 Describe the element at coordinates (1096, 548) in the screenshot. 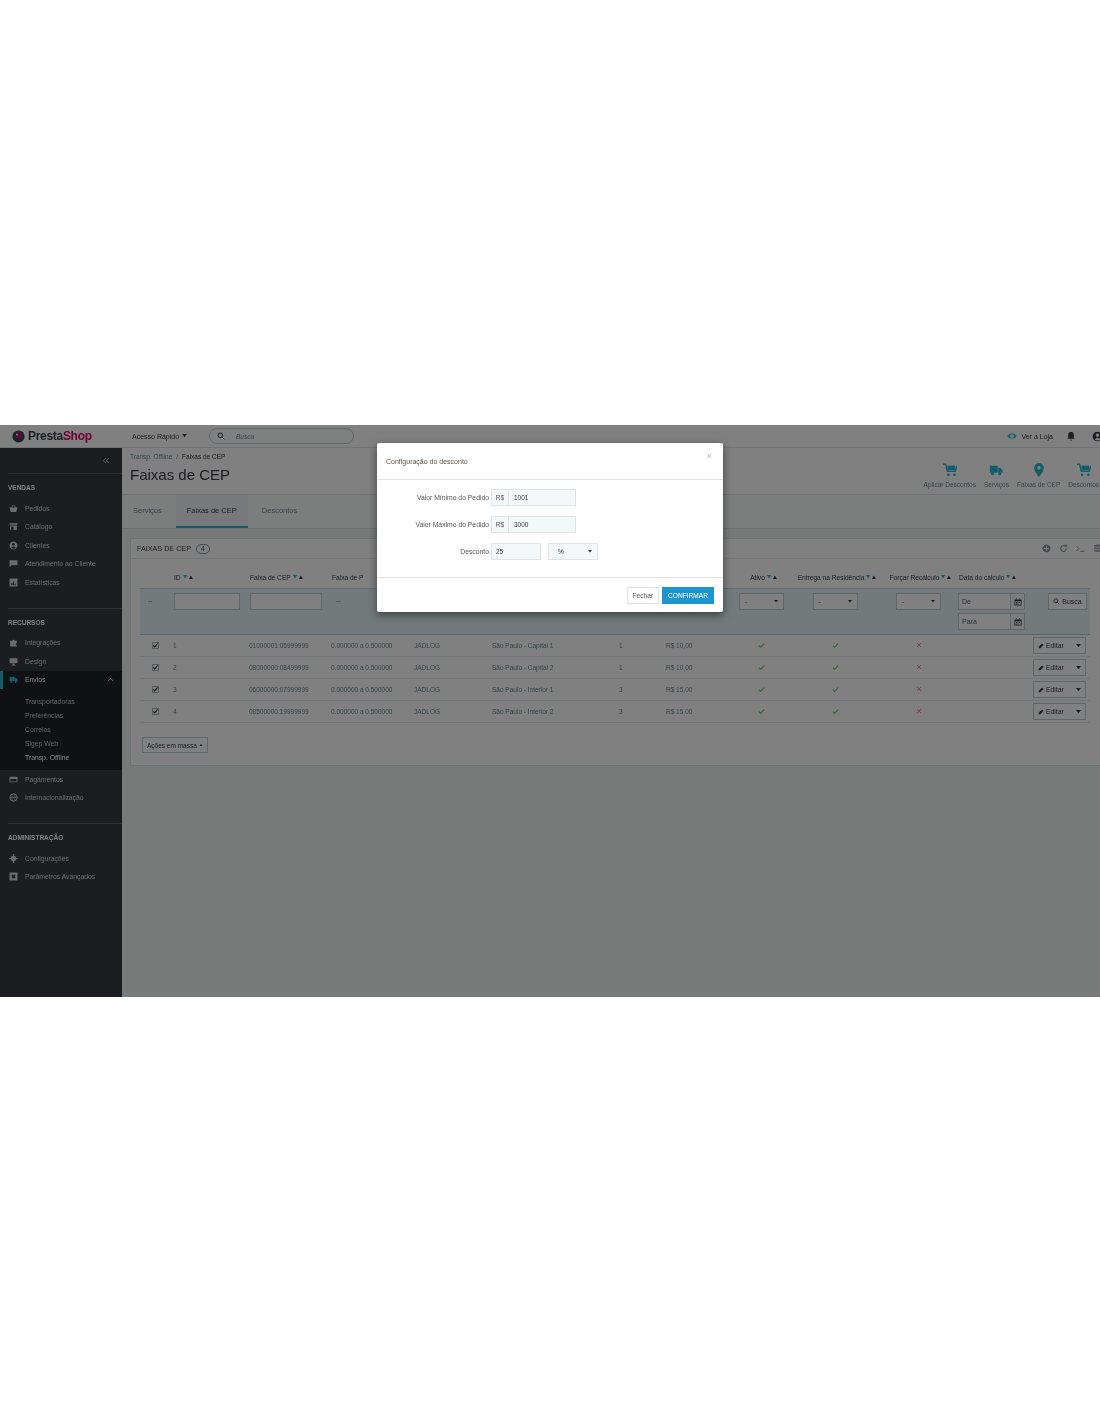

I see `database-icon` at that location.